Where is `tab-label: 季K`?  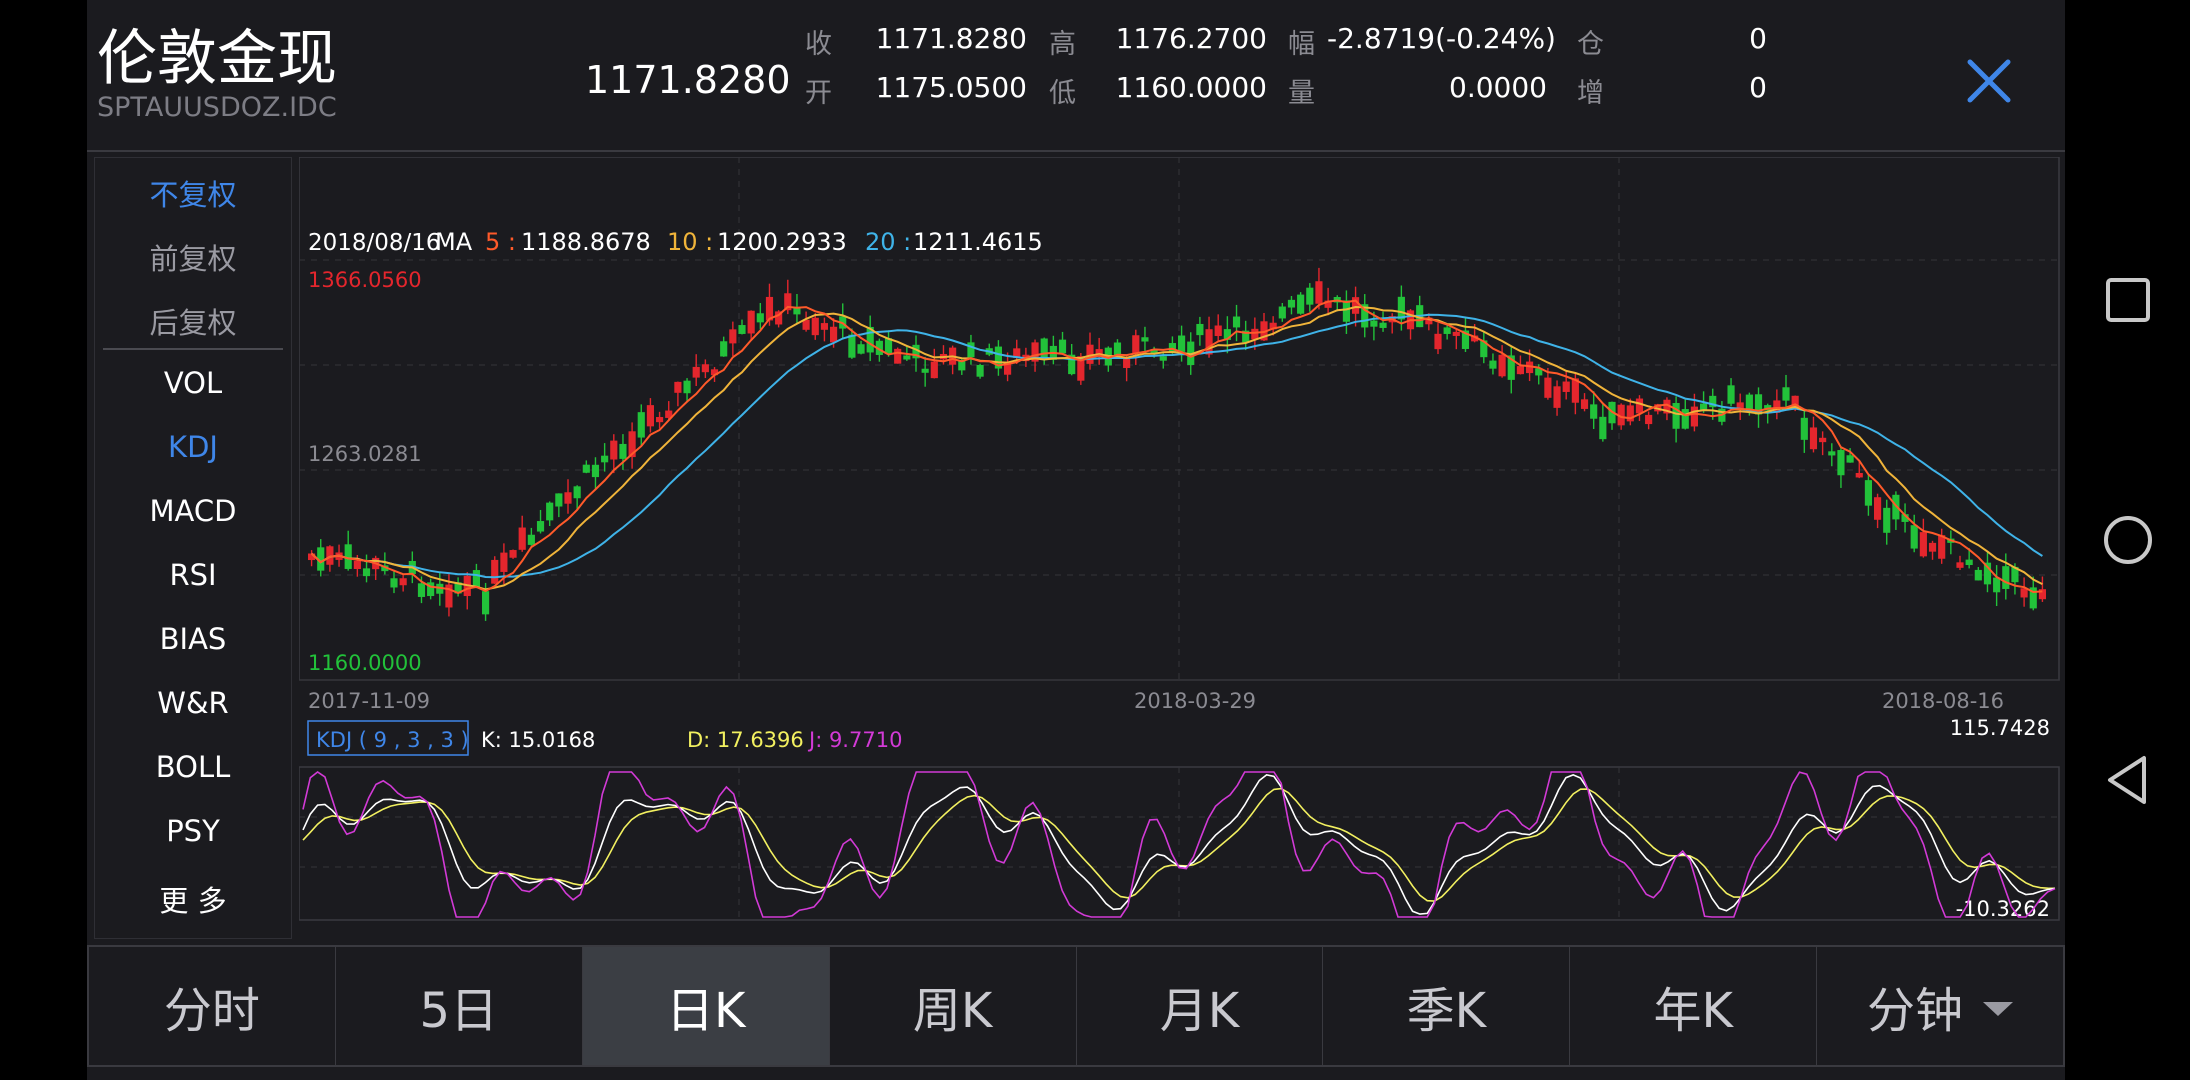
tab-label: 季K is located at coordinates (1446, 1011).